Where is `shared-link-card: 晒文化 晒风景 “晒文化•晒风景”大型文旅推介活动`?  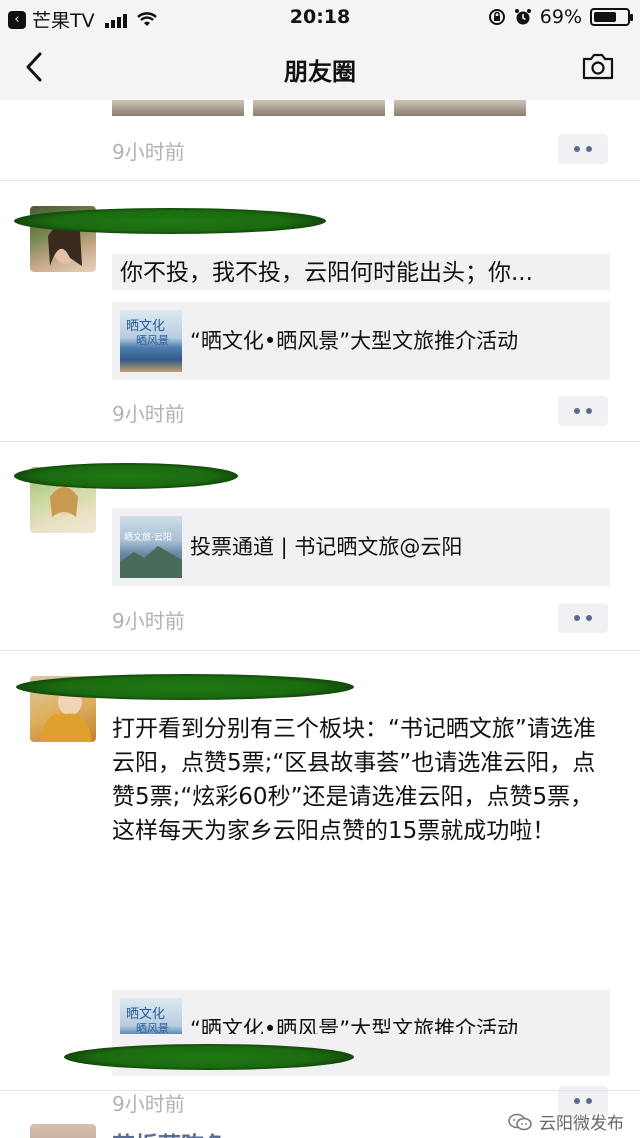 shared-link-card: 晒文化 晒风景 “晒文化•晒风景”大型文旅推介活动 is located at coordinates (361, 341).